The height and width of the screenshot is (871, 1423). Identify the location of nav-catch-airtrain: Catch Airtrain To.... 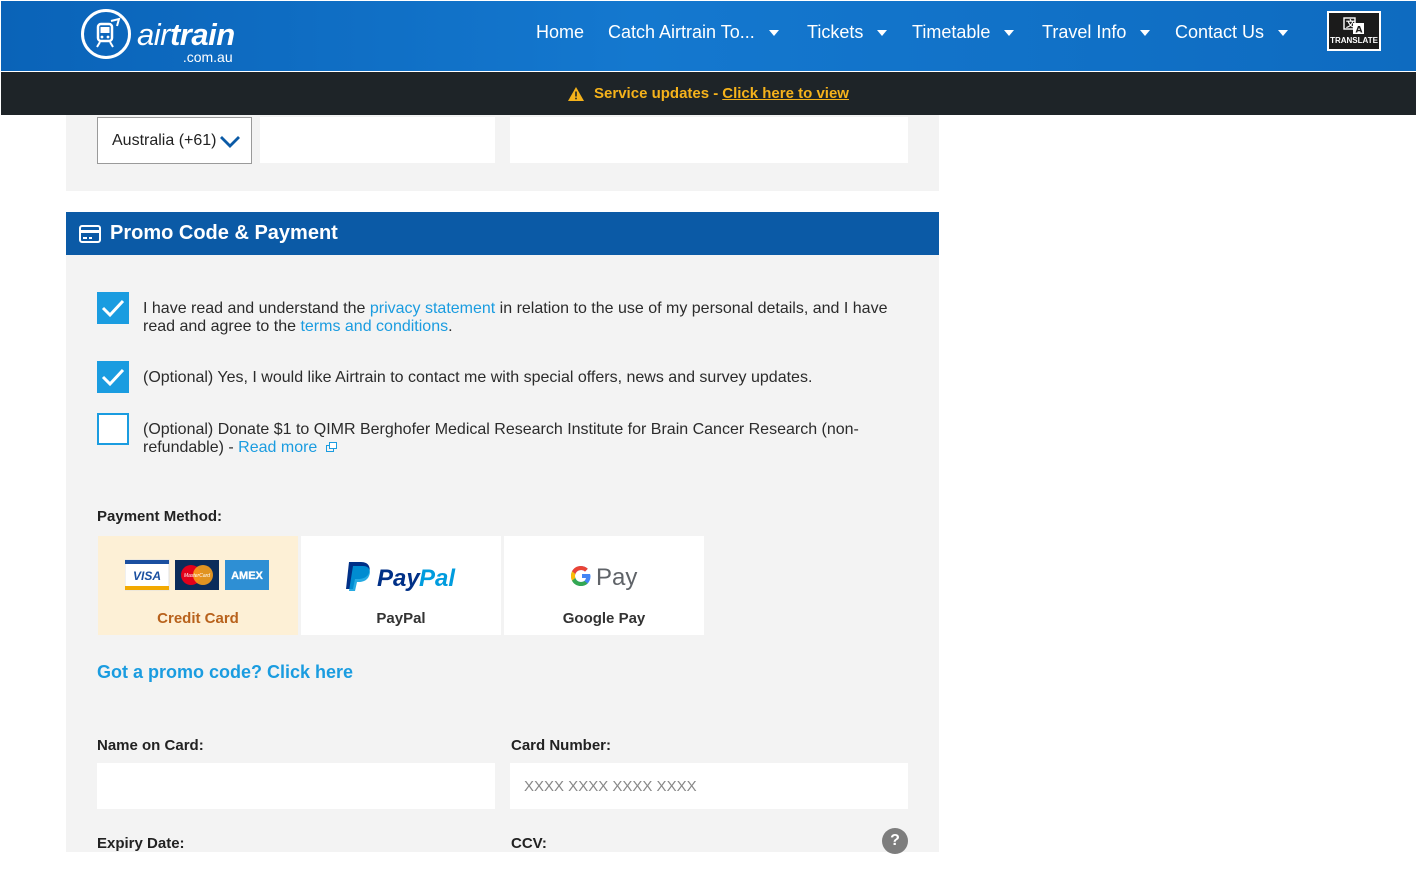
(693, 32).